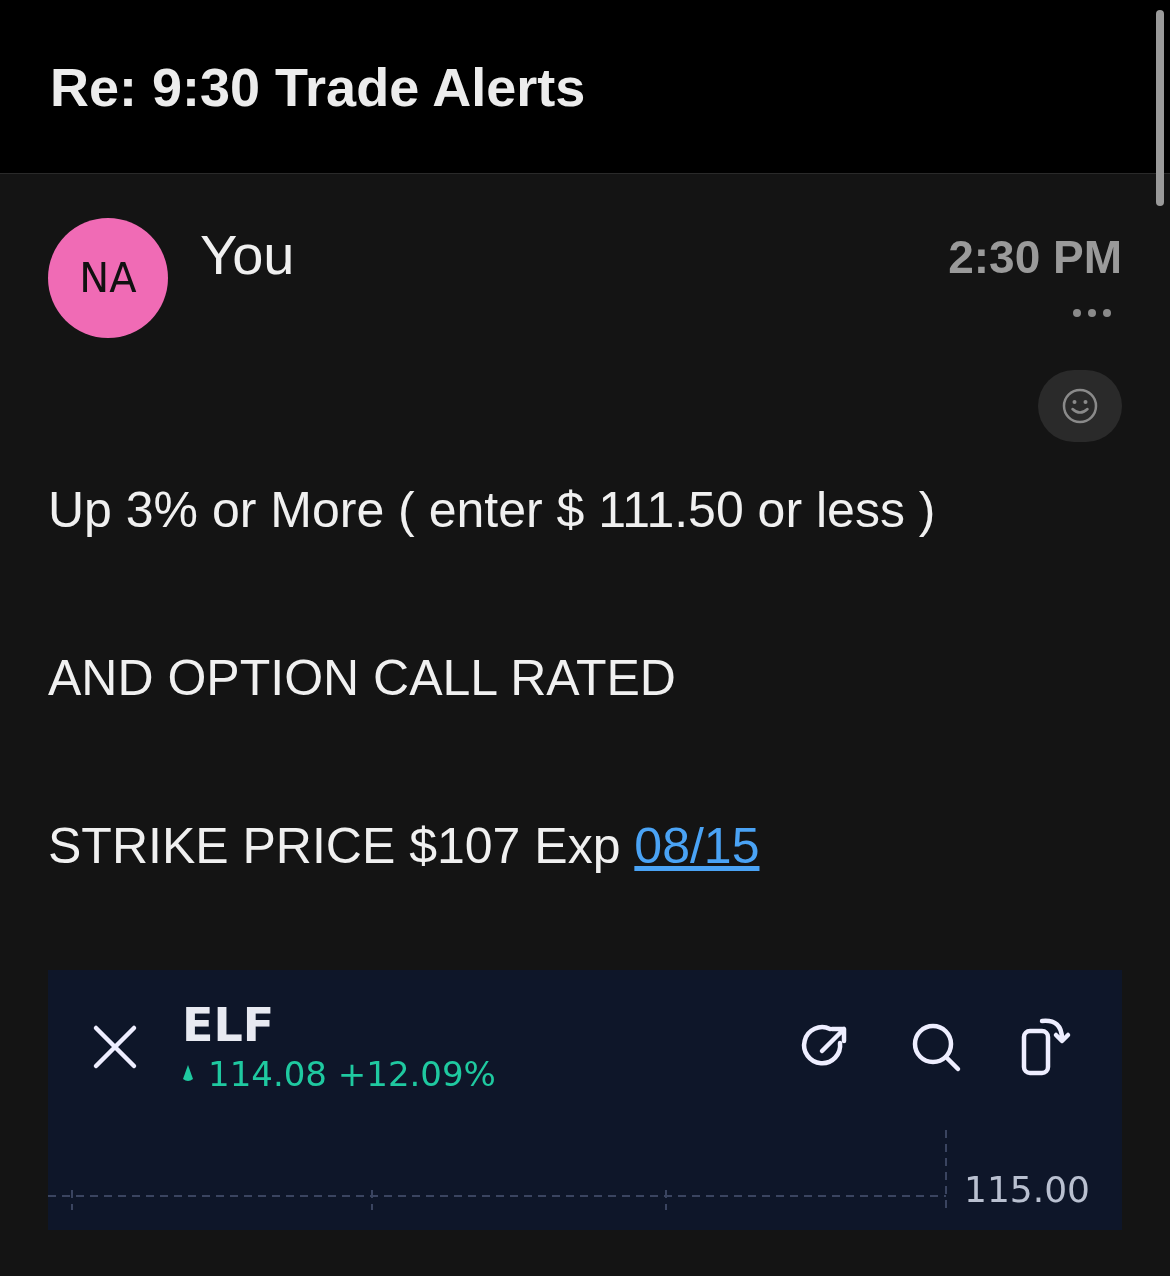 This screenshot has width=1170, height=1276. I want to click on date-link: 08/15, so click(697, 846).